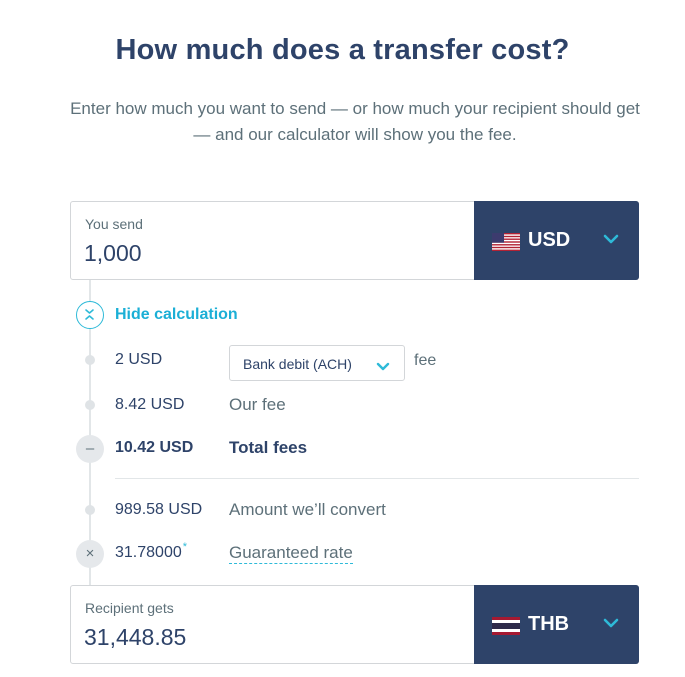 This screenshot has height=677, width=685. What do you see at coordinates (114, 224) in the screenshot?
I see `send-label: You send` at bounding box center [114, 224].